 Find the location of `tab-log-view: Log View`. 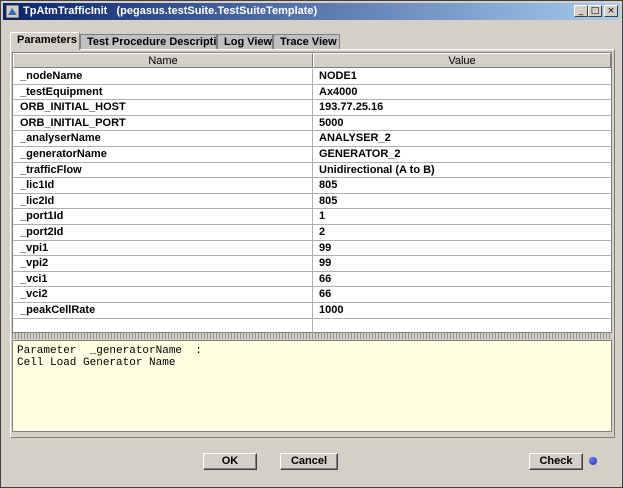

tab-log-view: Log View is located at coordinates (245, 41).